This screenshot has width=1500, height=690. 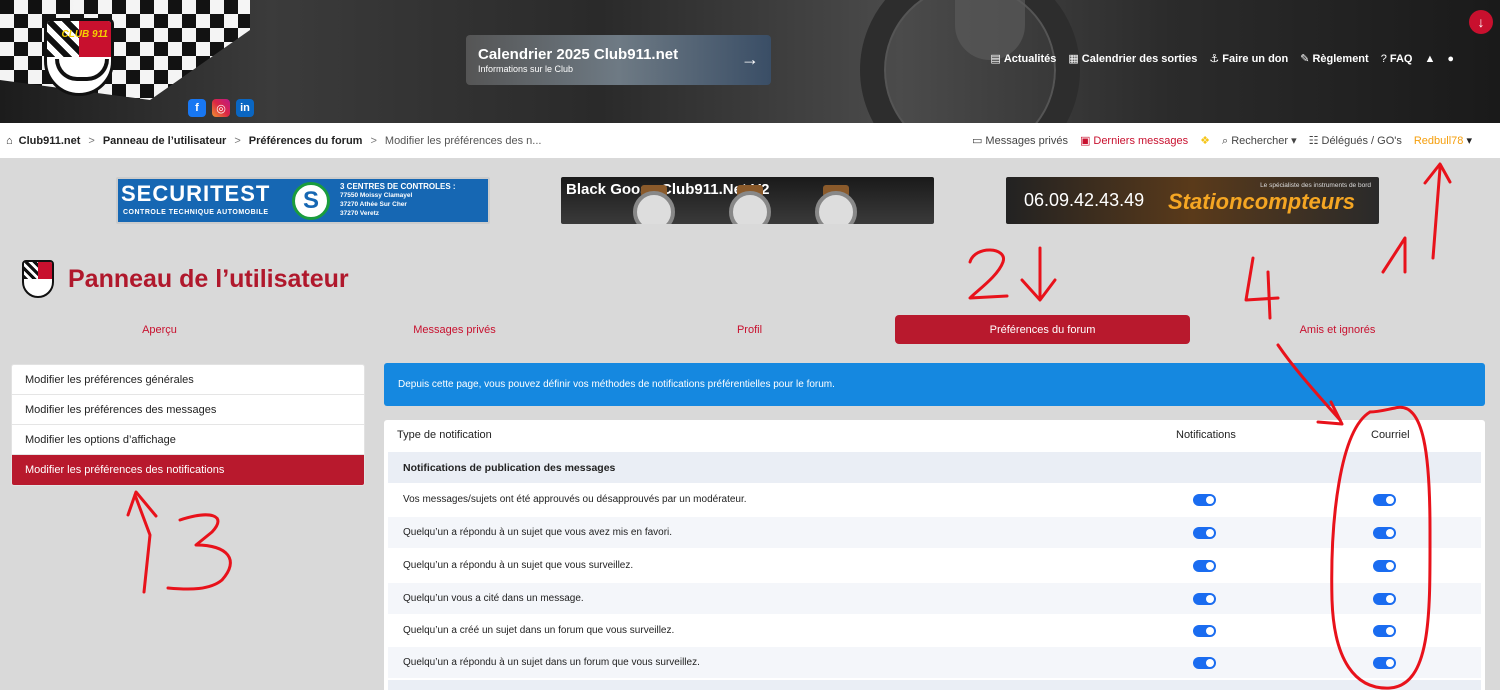 What do you see at coordinates (1436, 213) in the screenshot?
I see `arrow-up-to-user-menu` at bounding box center [1436, 213].